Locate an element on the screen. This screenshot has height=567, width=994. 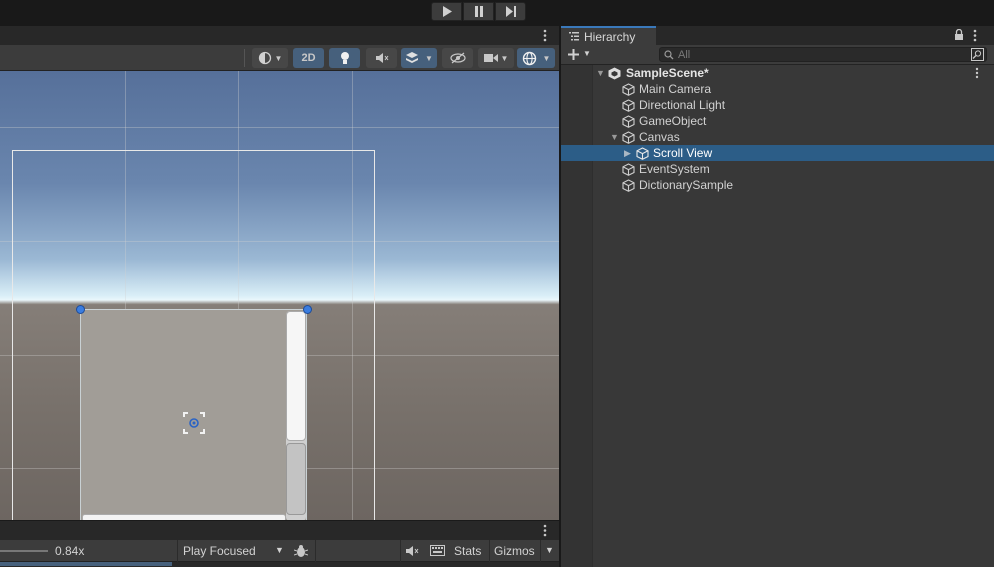
hierarchy-item-label: Main Camera is located at coordinates (675, 89).